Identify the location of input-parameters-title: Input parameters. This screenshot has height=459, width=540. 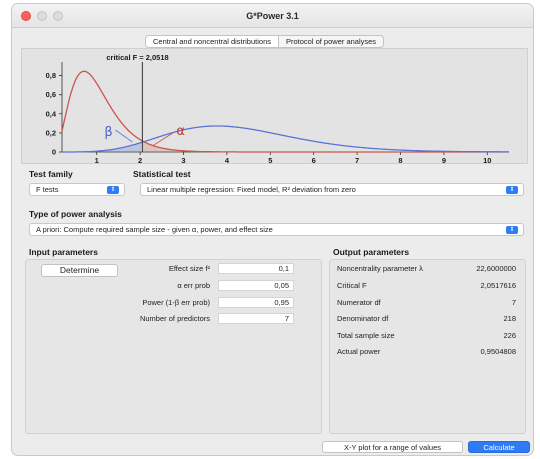
(63, 252).